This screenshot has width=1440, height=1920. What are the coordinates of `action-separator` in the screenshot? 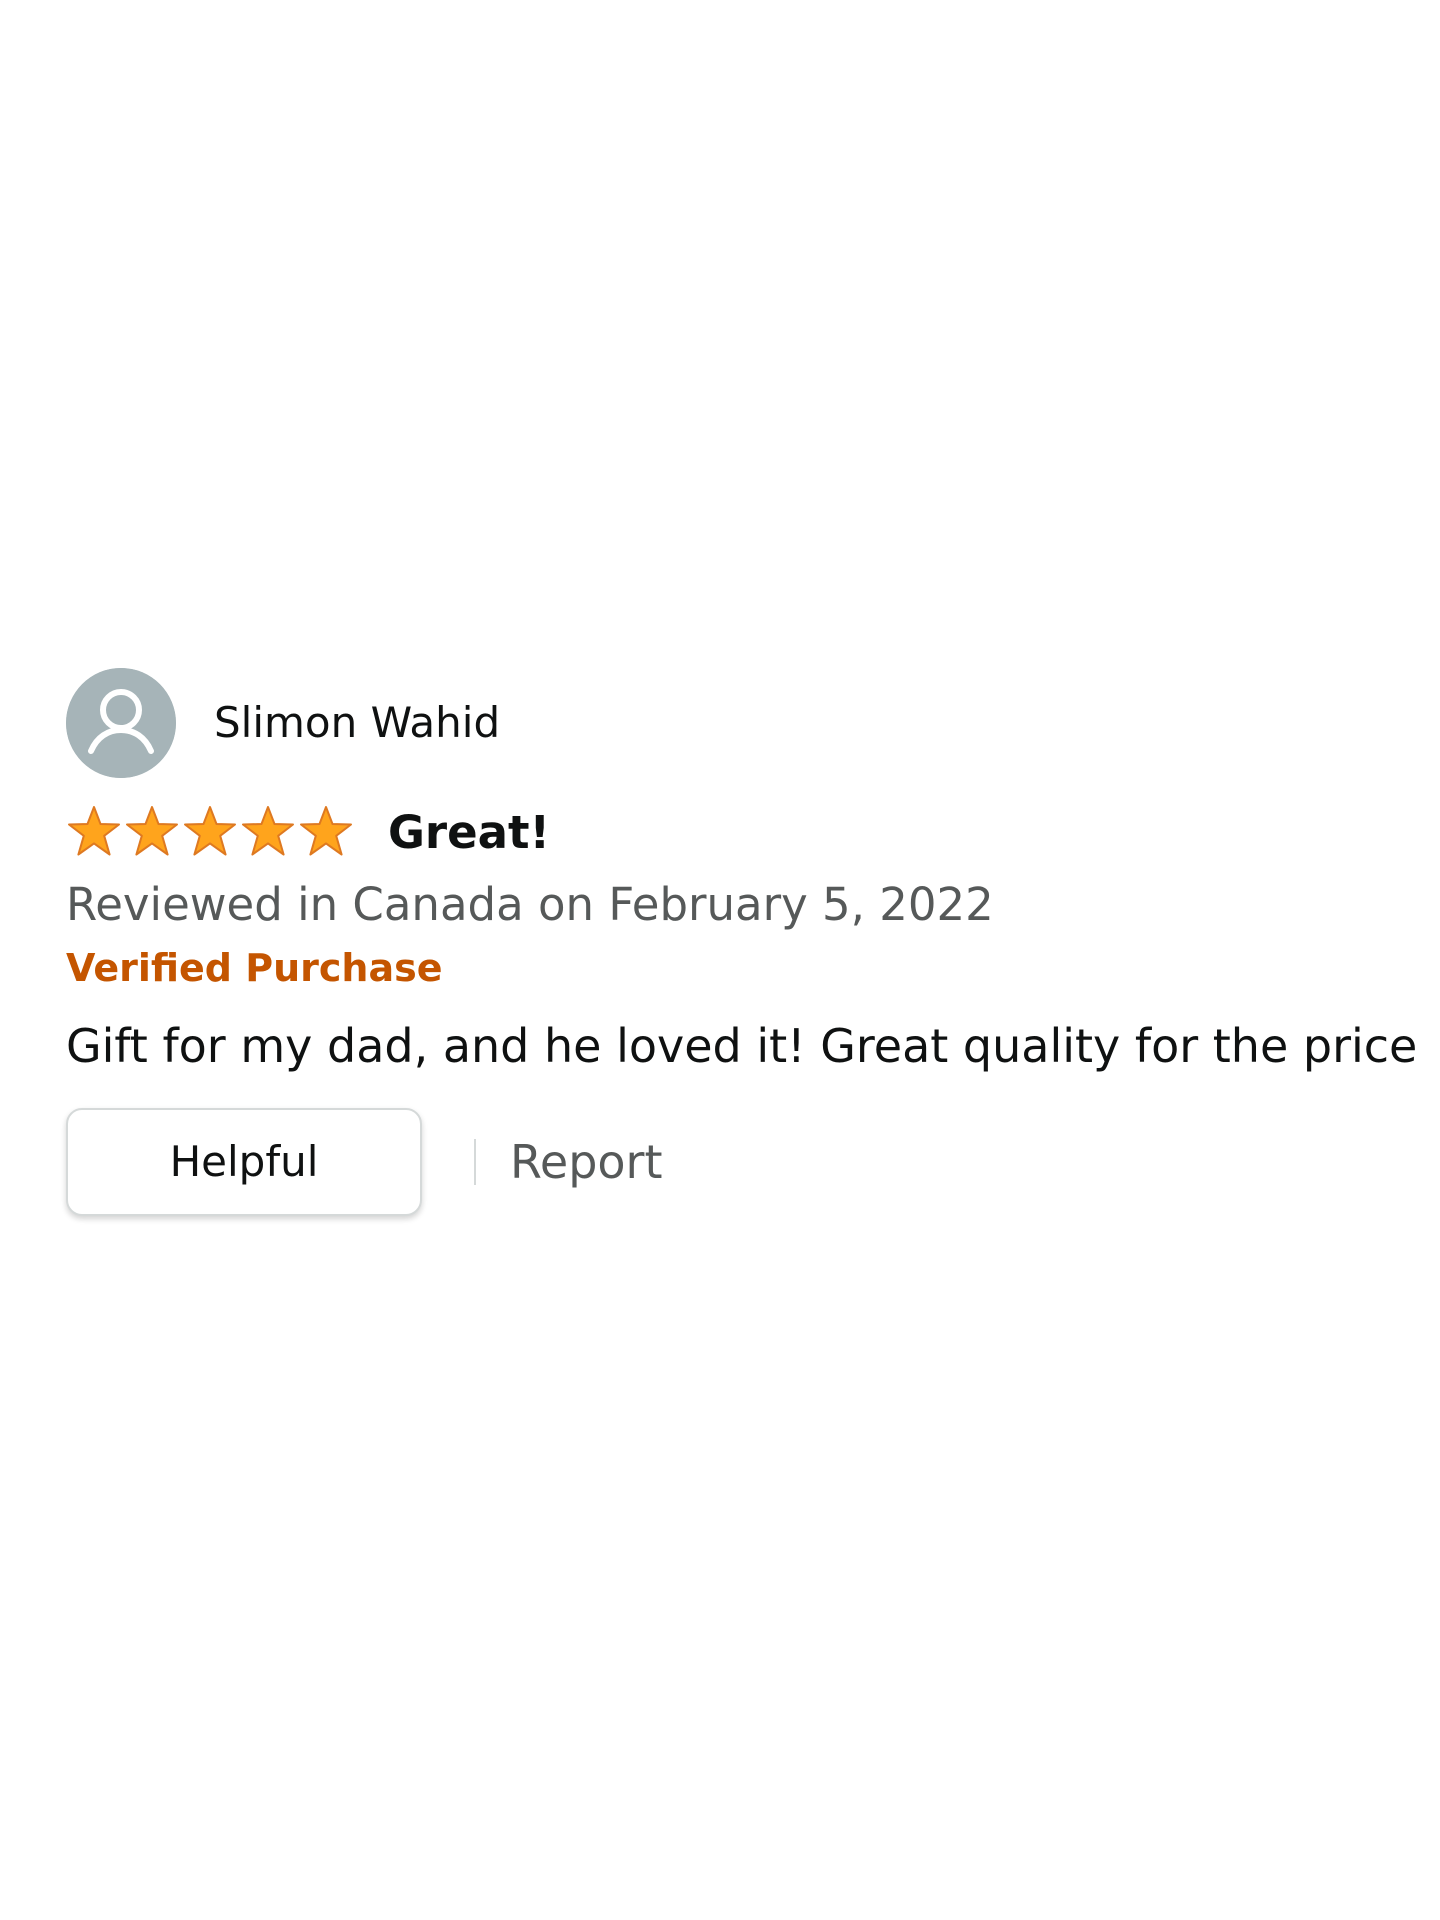 It's located at (475, 1161).